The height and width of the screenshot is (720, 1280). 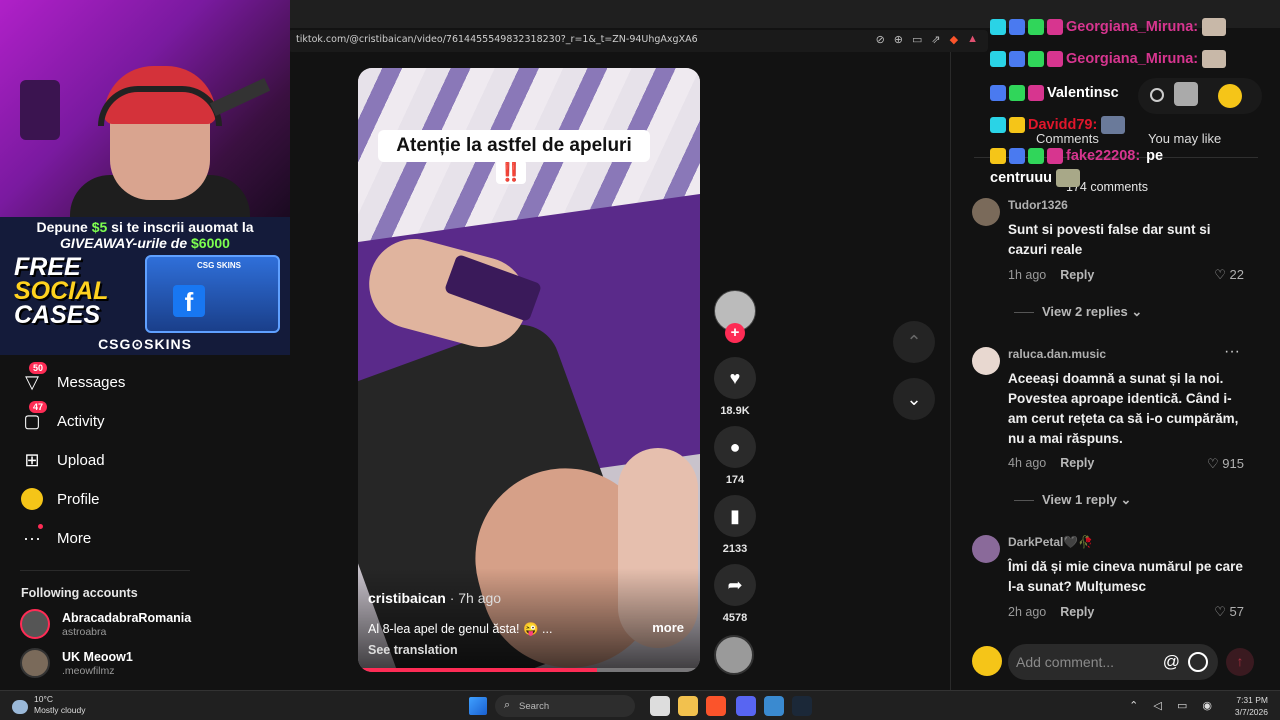 I want to click on following-title: Following accounts, so click(x=79, y=593).